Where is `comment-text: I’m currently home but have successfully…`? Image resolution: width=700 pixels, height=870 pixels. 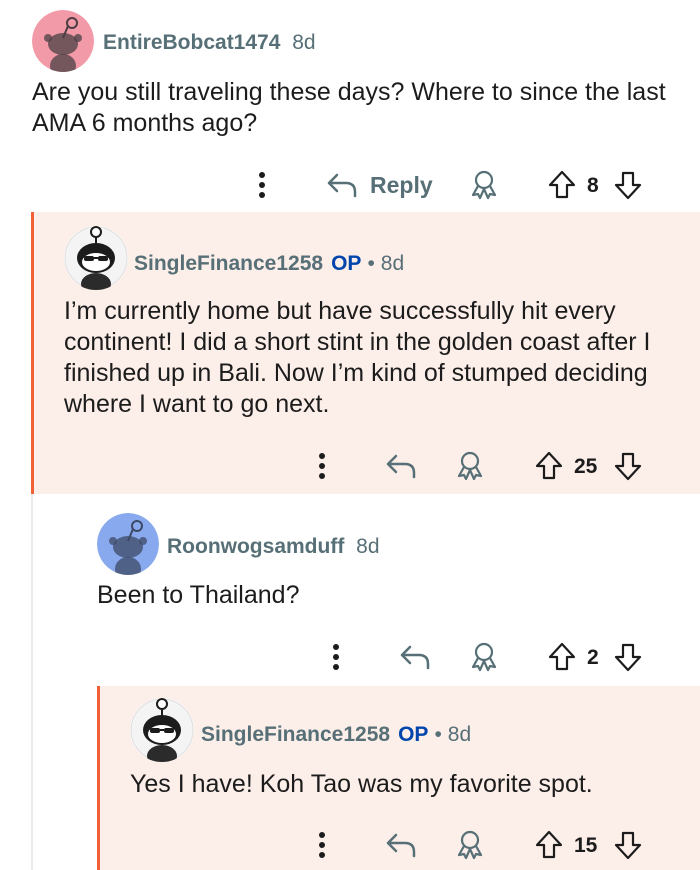
comment-text: I’m currently home but have successfully… is located at coordinates (357, 357).